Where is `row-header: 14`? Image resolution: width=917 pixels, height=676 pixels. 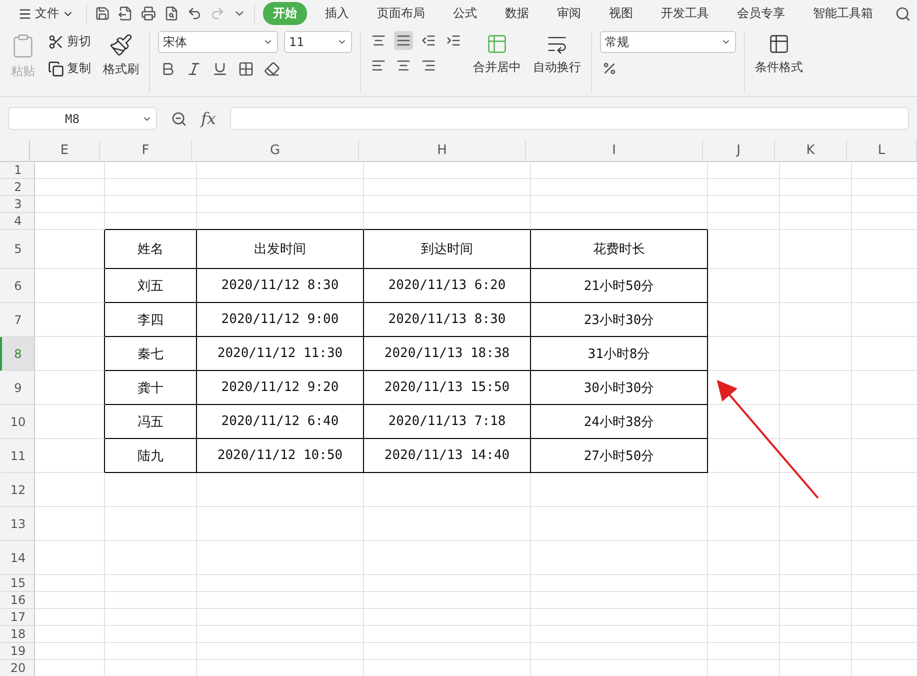
row-header: 14 is located at coordinates (17, 558).